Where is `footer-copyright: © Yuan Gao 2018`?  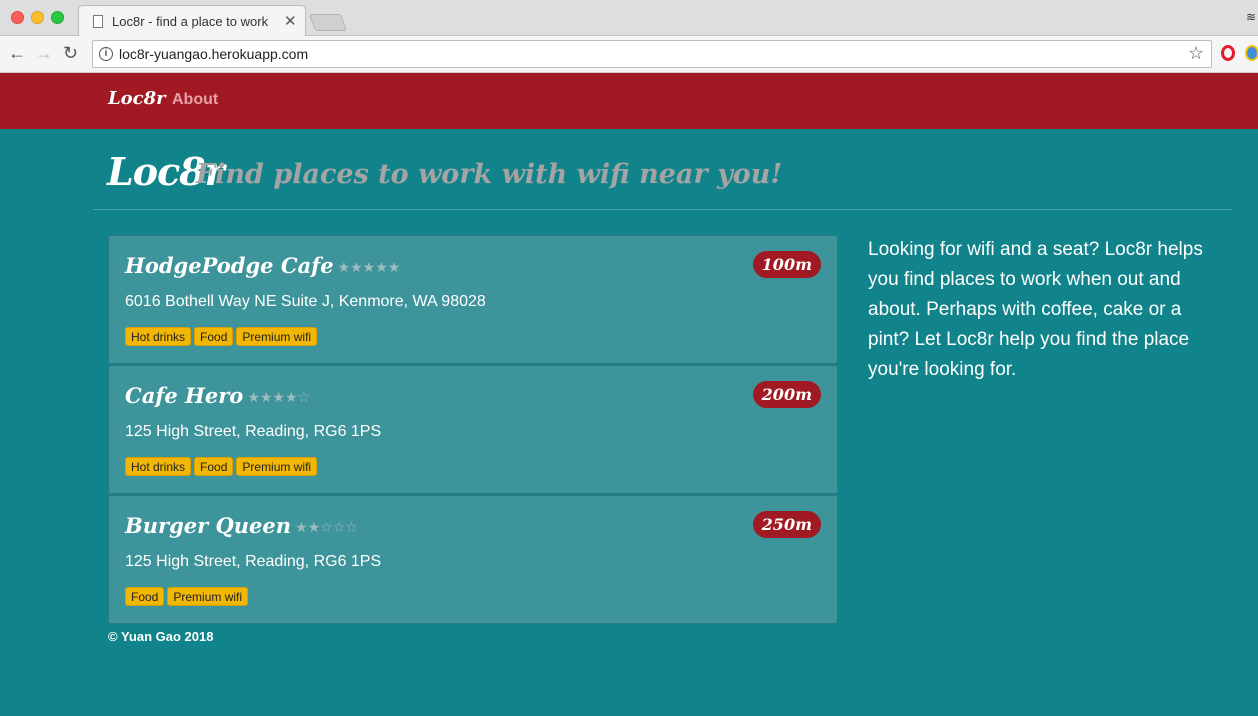 footer-copyright: © Yuan Gao 2018 is located at coordinates (161, 636).